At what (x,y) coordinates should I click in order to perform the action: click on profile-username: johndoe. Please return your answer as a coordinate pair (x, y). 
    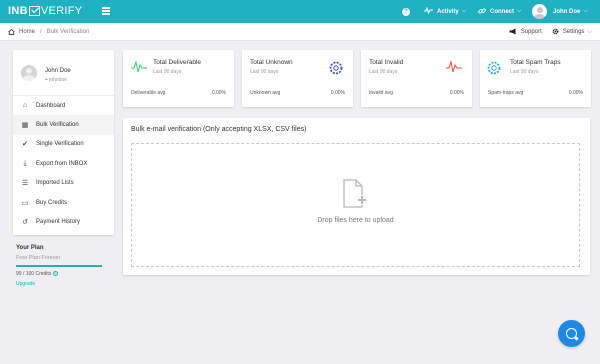
    Looking at the image, I should click on (58, 80).